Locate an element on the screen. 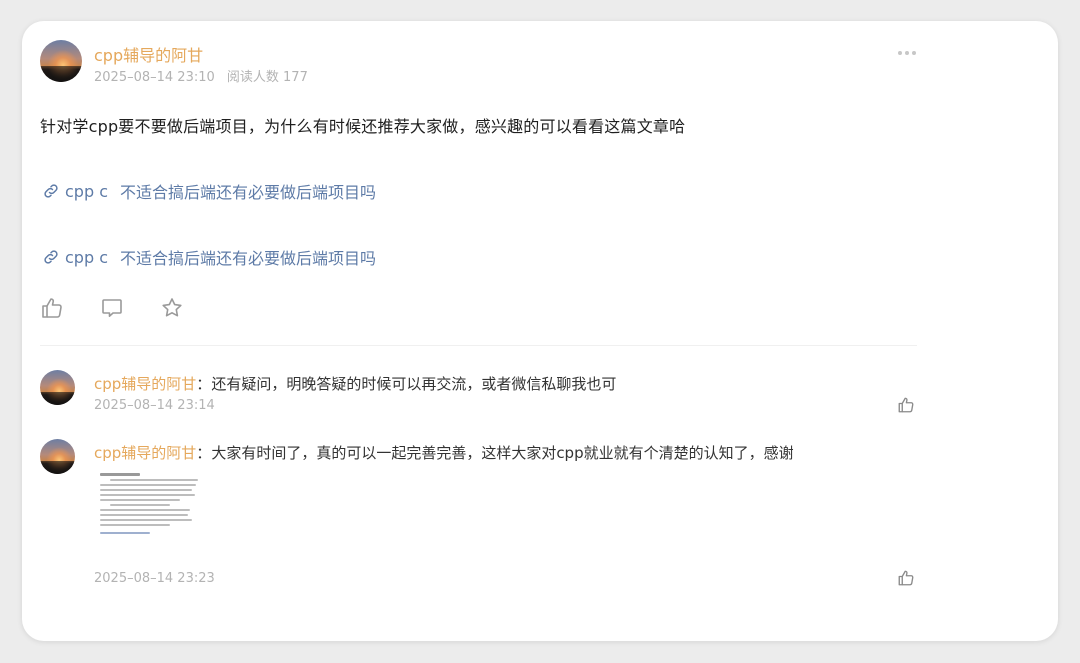  author-avatar is located at coordinates (61, 61).